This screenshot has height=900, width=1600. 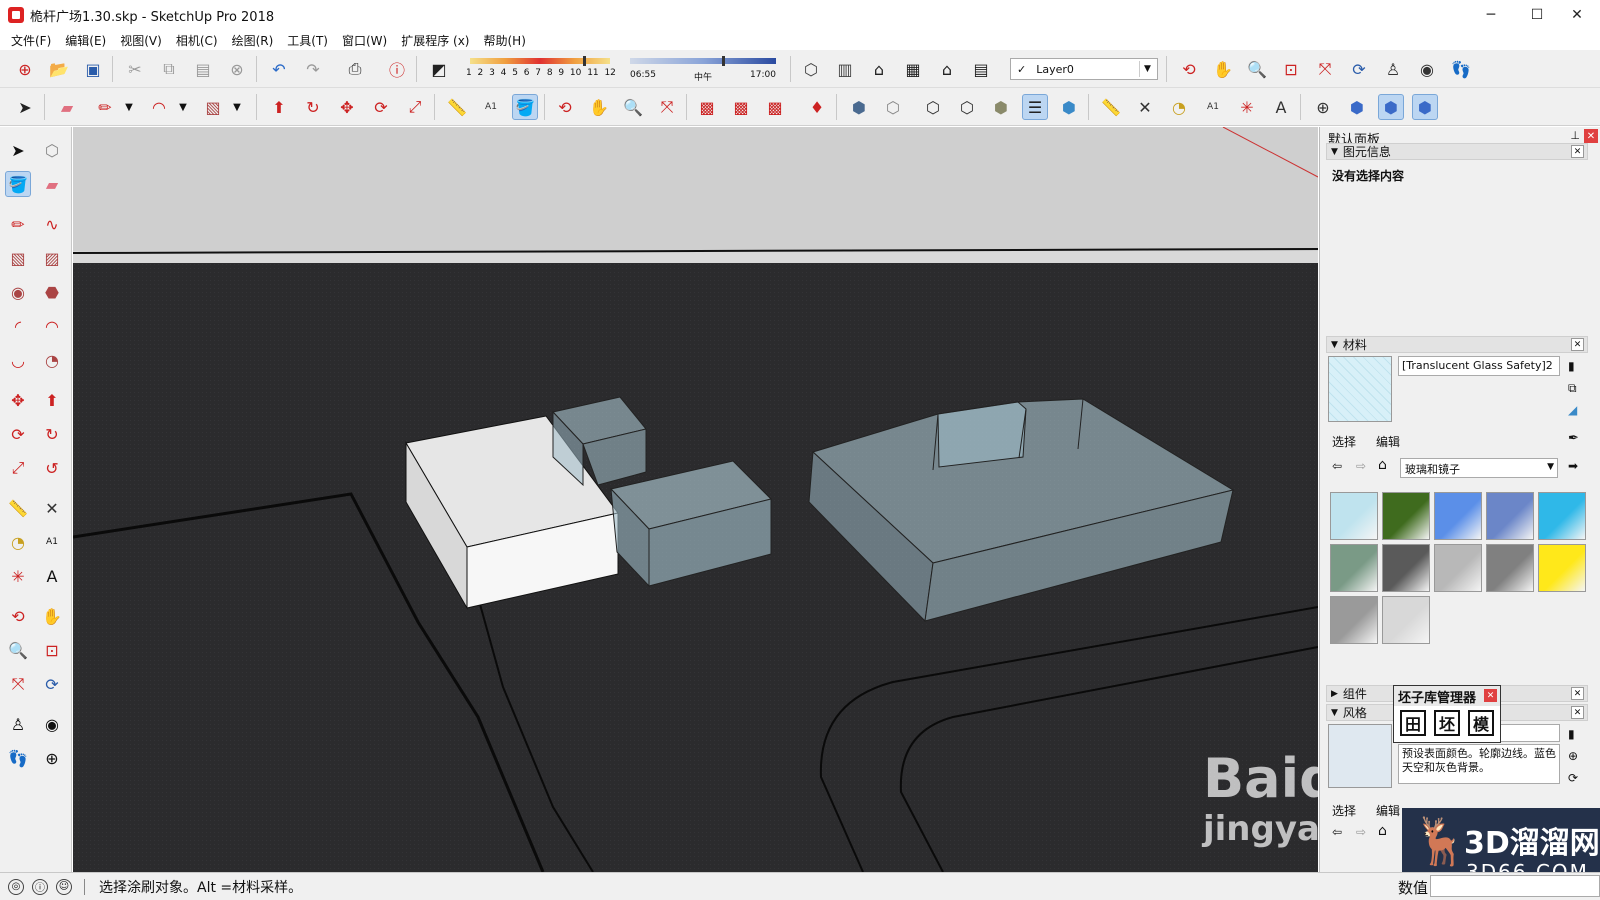 I want to click on popup-close-icon: ✕, so click(x=1490, y=695).